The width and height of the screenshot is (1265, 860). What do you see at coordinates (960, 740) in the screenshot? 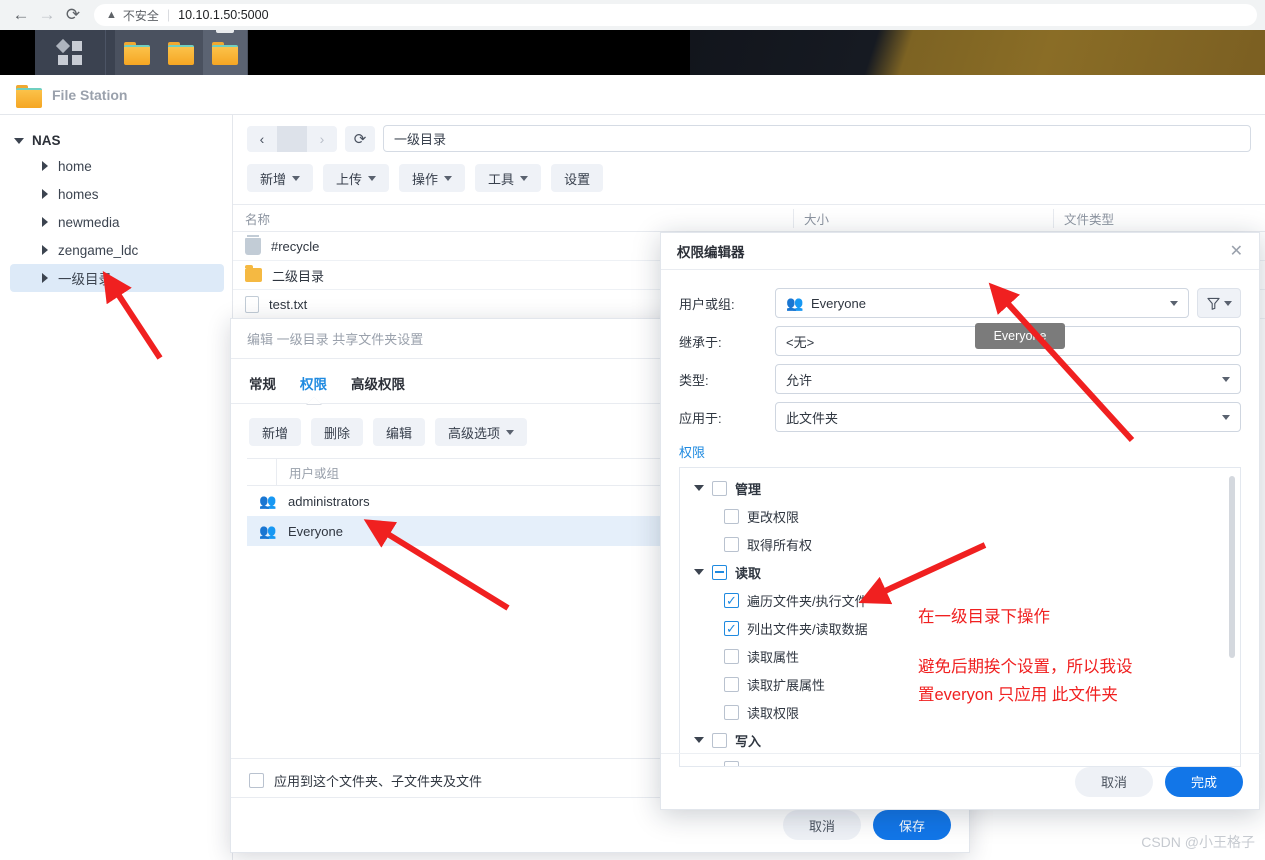
I see `tree-node-write: 写入` at bounding box center [960, 740].